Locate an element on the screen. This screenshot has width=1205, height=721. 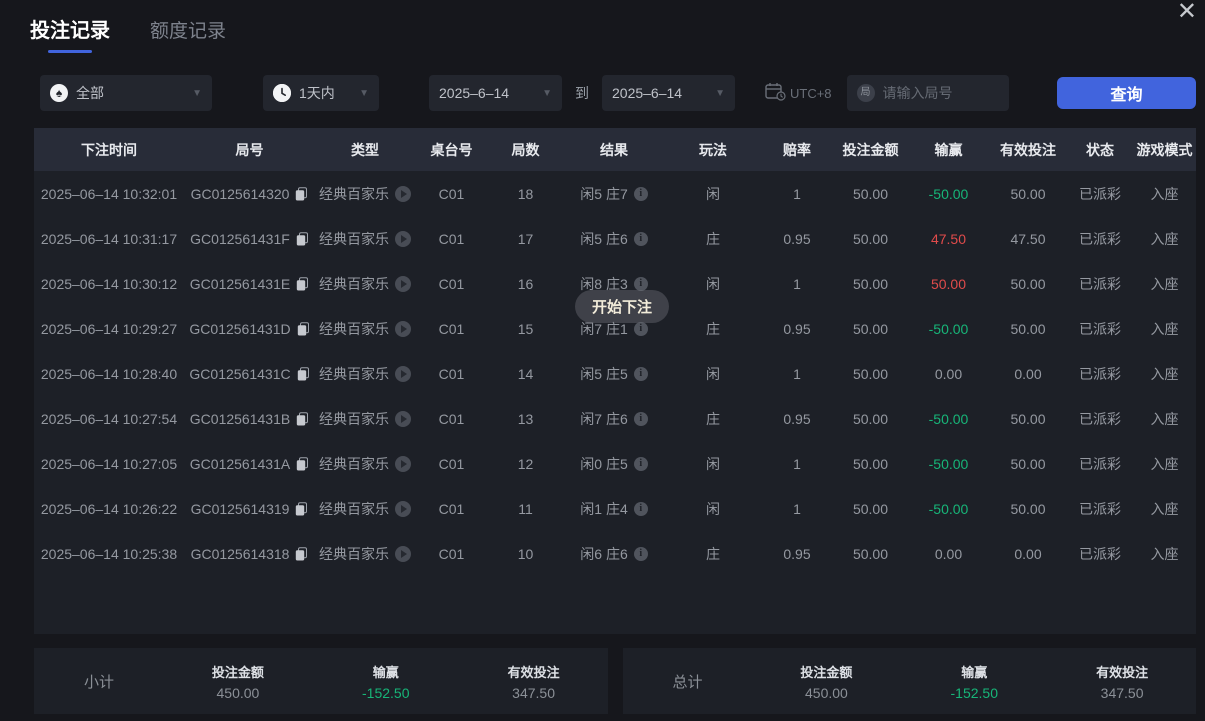
bet-time-text: 2025–06–14 10:32:01 is located at coordinates (109, 193).